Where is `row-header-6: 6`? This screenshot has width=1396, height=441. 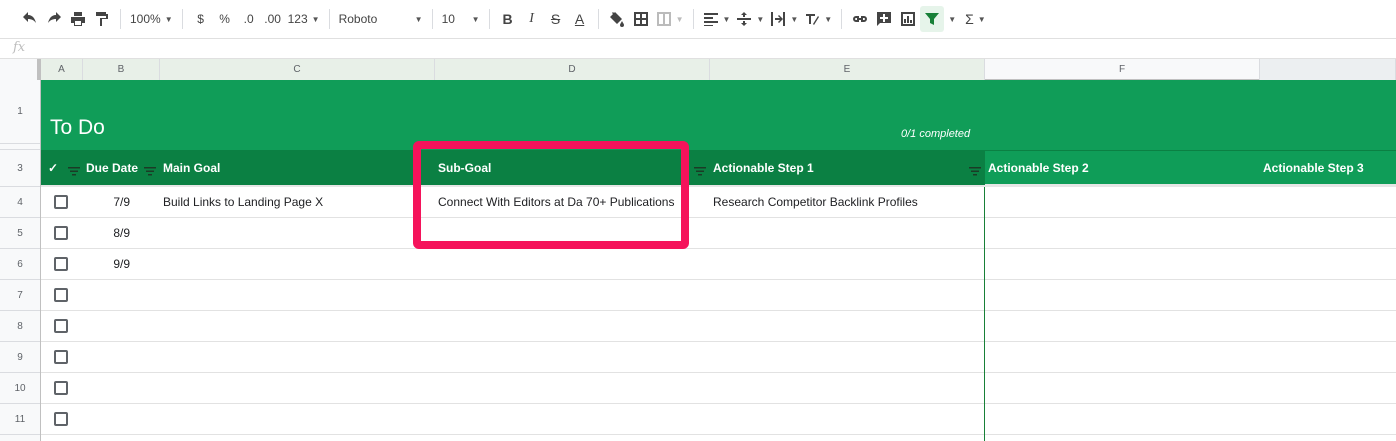 row-header-6: 6 is located at coordinates (20, 264).